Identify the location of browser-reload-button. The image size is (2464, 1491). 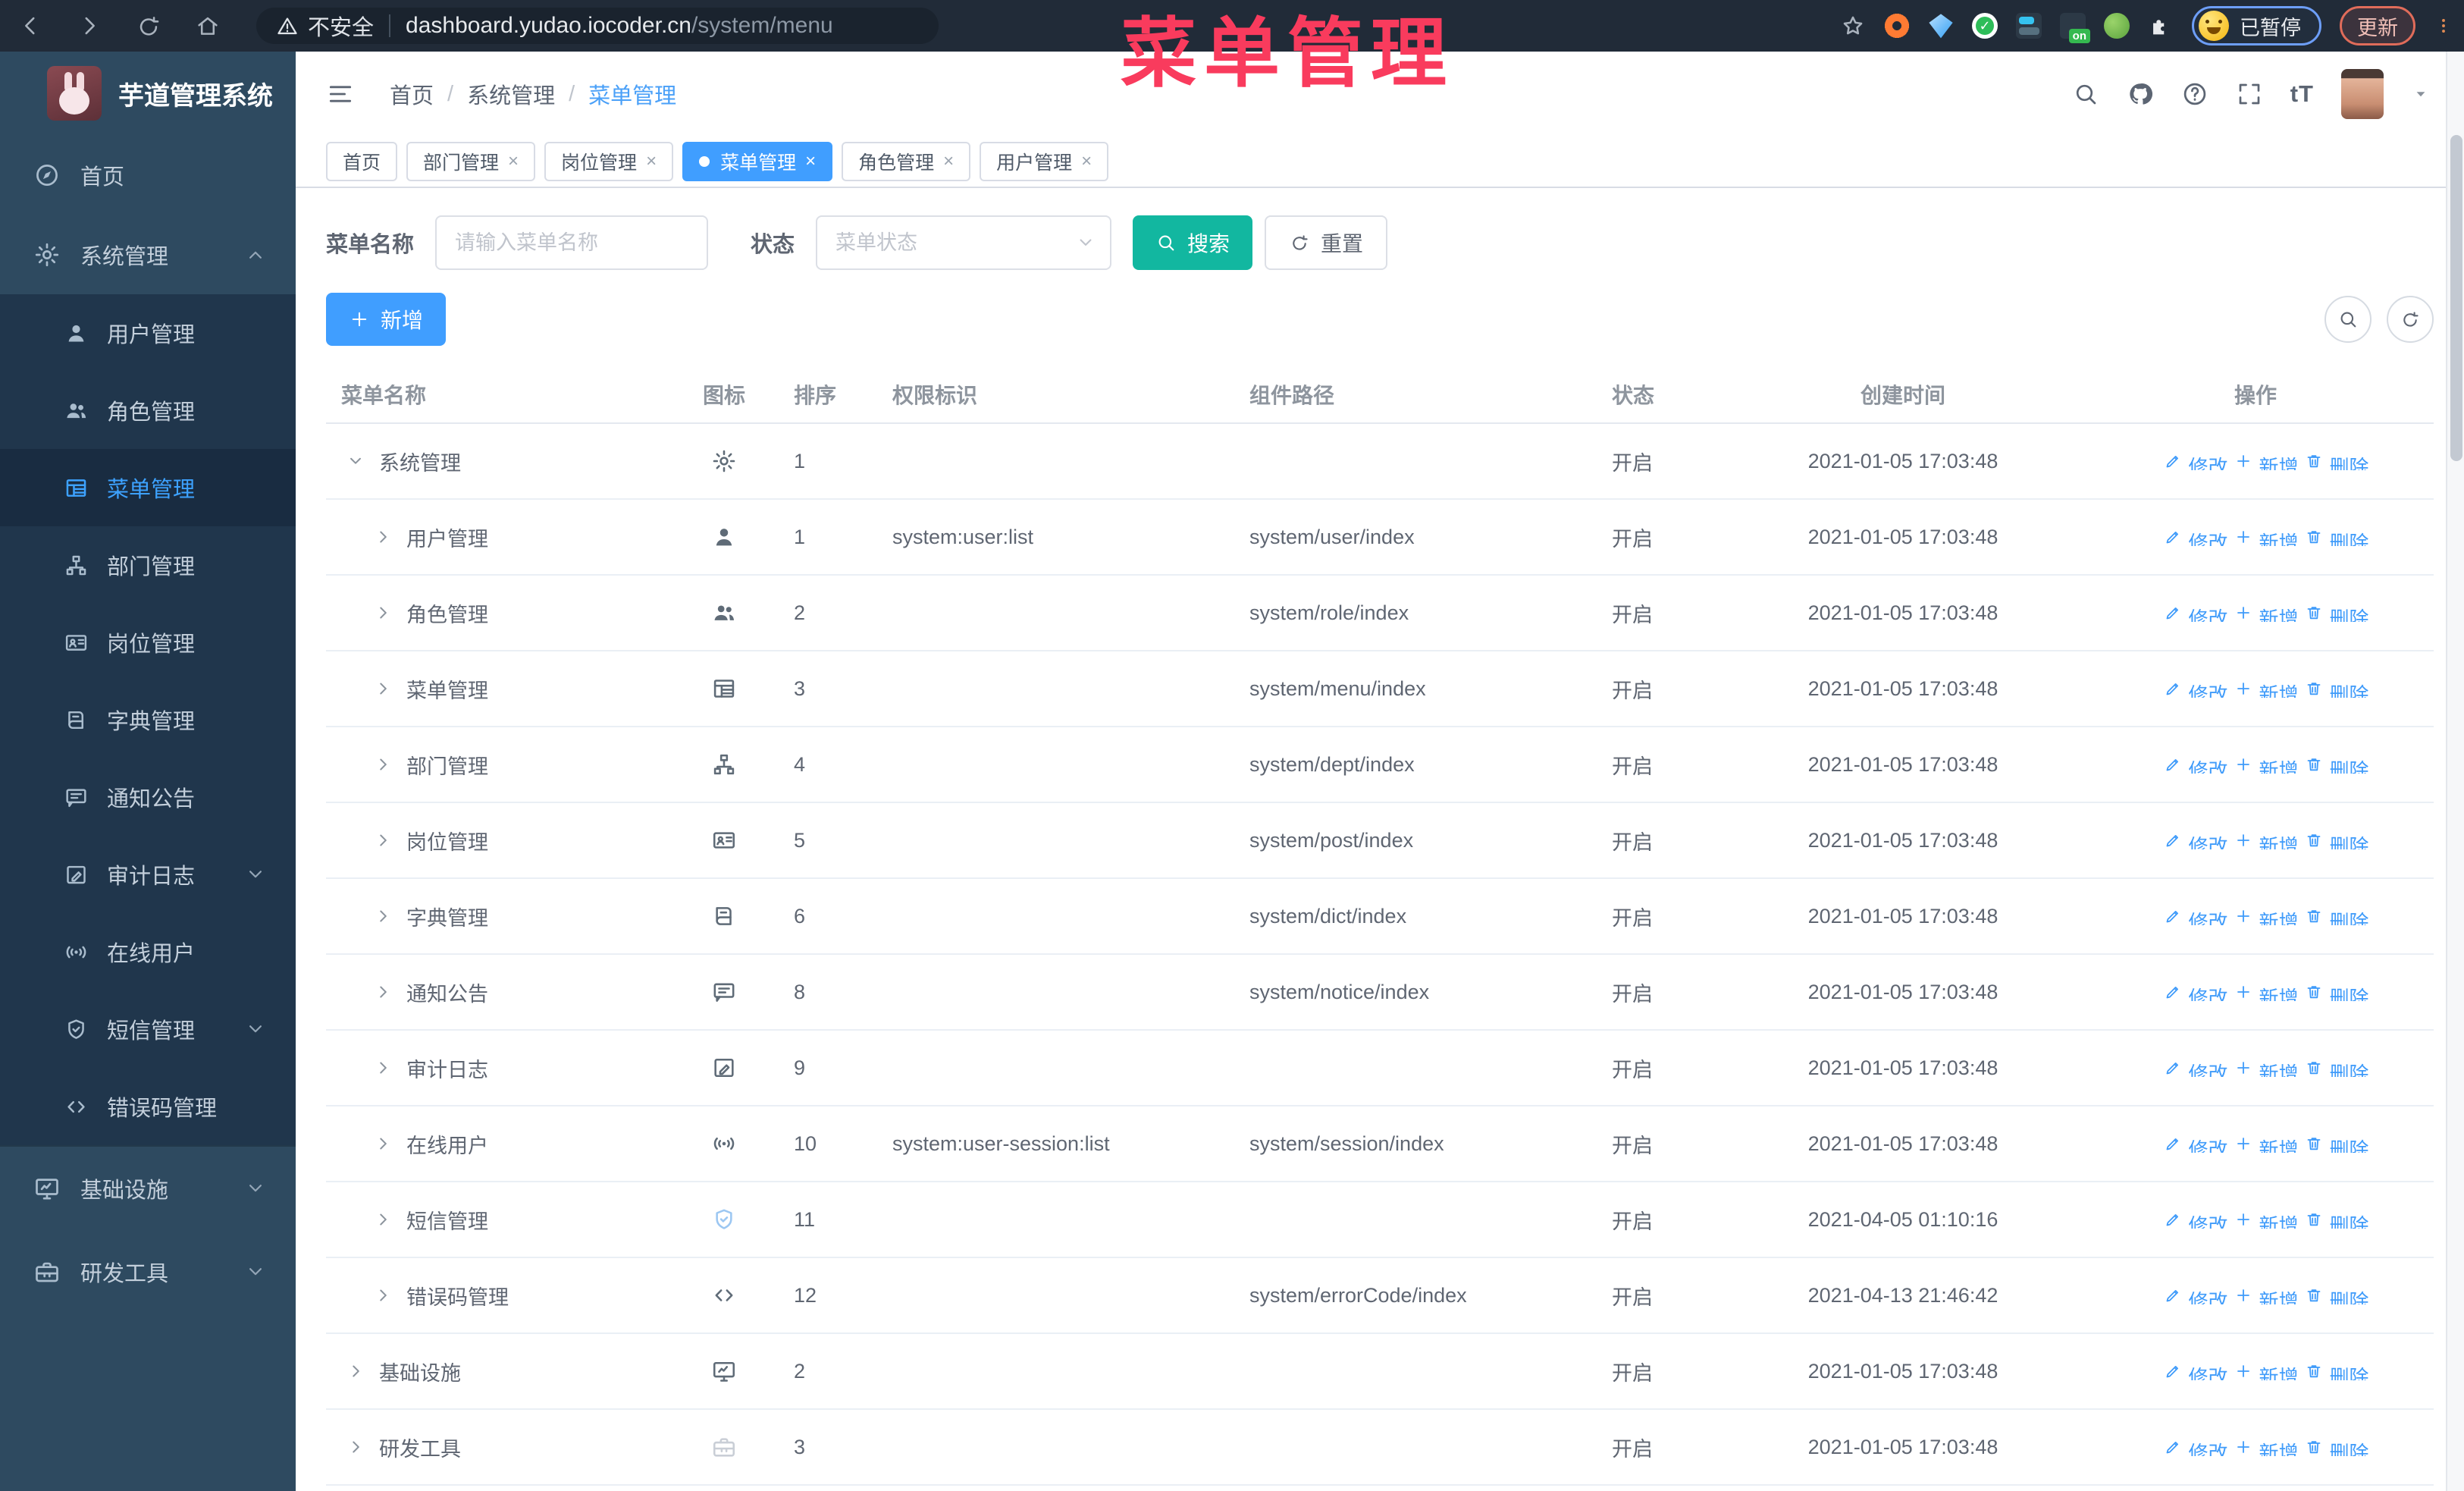
(148, 26).